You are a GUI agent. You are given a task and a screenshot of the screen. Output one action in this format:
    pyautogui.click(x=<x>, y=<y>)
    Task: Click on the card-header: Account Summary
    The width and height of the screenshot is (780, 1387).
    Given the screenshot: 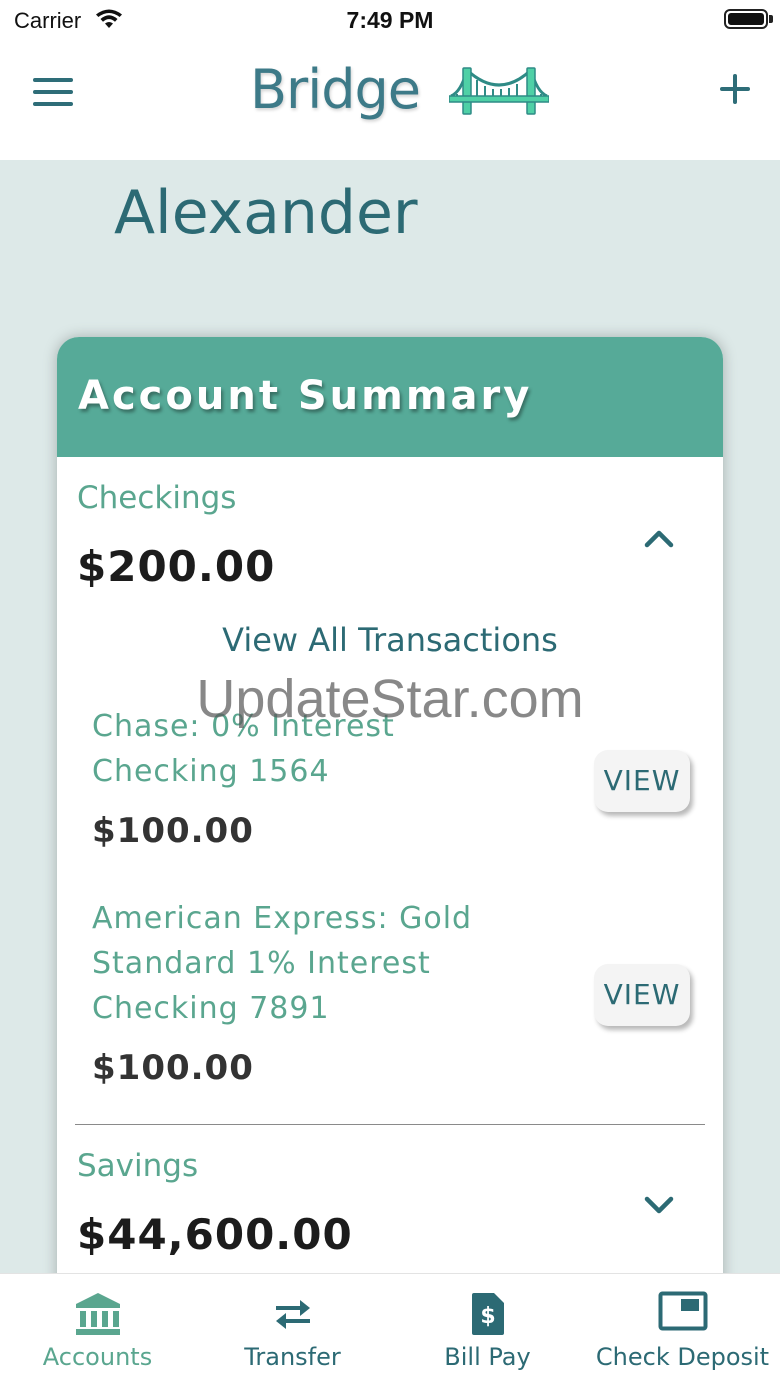 What is the action you would take?
    pyautogui.click(x=390, y=397)
    